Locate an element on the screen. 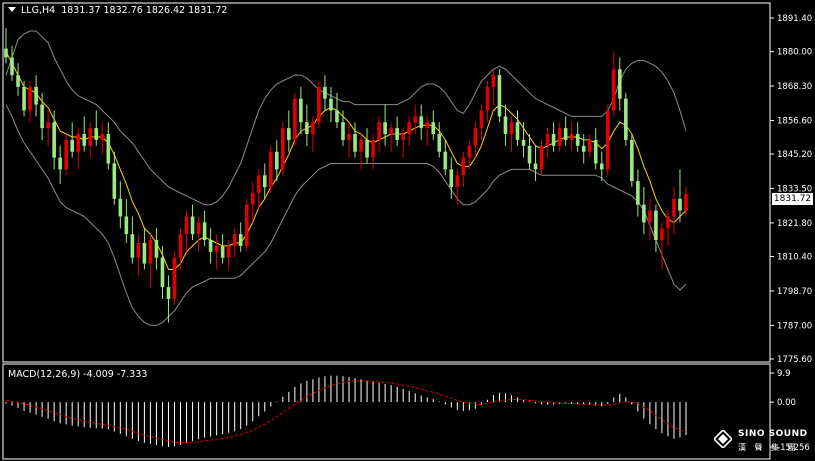 The height and width of the screenshot is (461, 815). y-tick-label: 1810.40 is located at coordinates (794, 258).